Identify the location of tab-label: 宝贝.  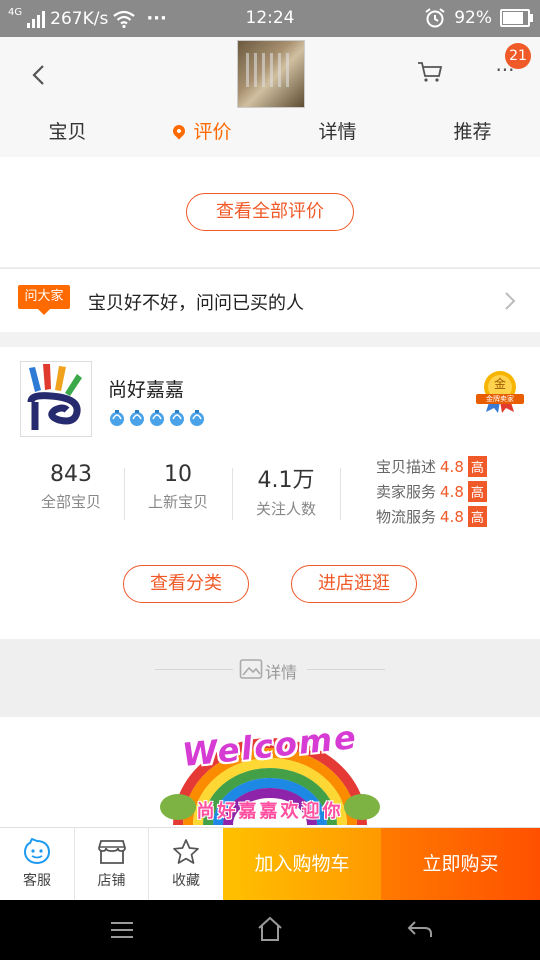
(67, 132).